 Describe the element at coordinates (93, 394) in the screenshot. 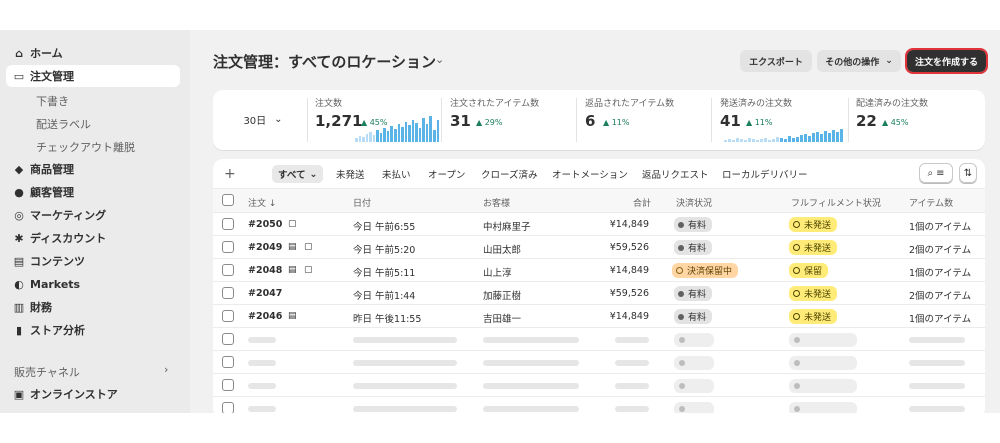

I see `sidebar-item-online-store: ▣ オンラインストア` at that location.